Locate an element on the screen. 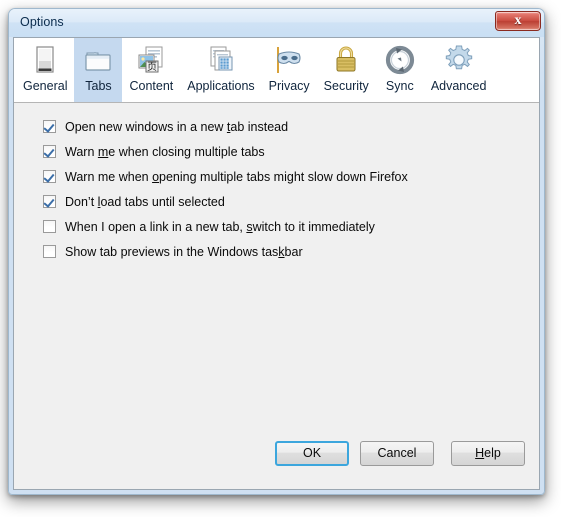 This screenshot has width=561, height=517. help-button: Help is located at coordinates (488, 453).